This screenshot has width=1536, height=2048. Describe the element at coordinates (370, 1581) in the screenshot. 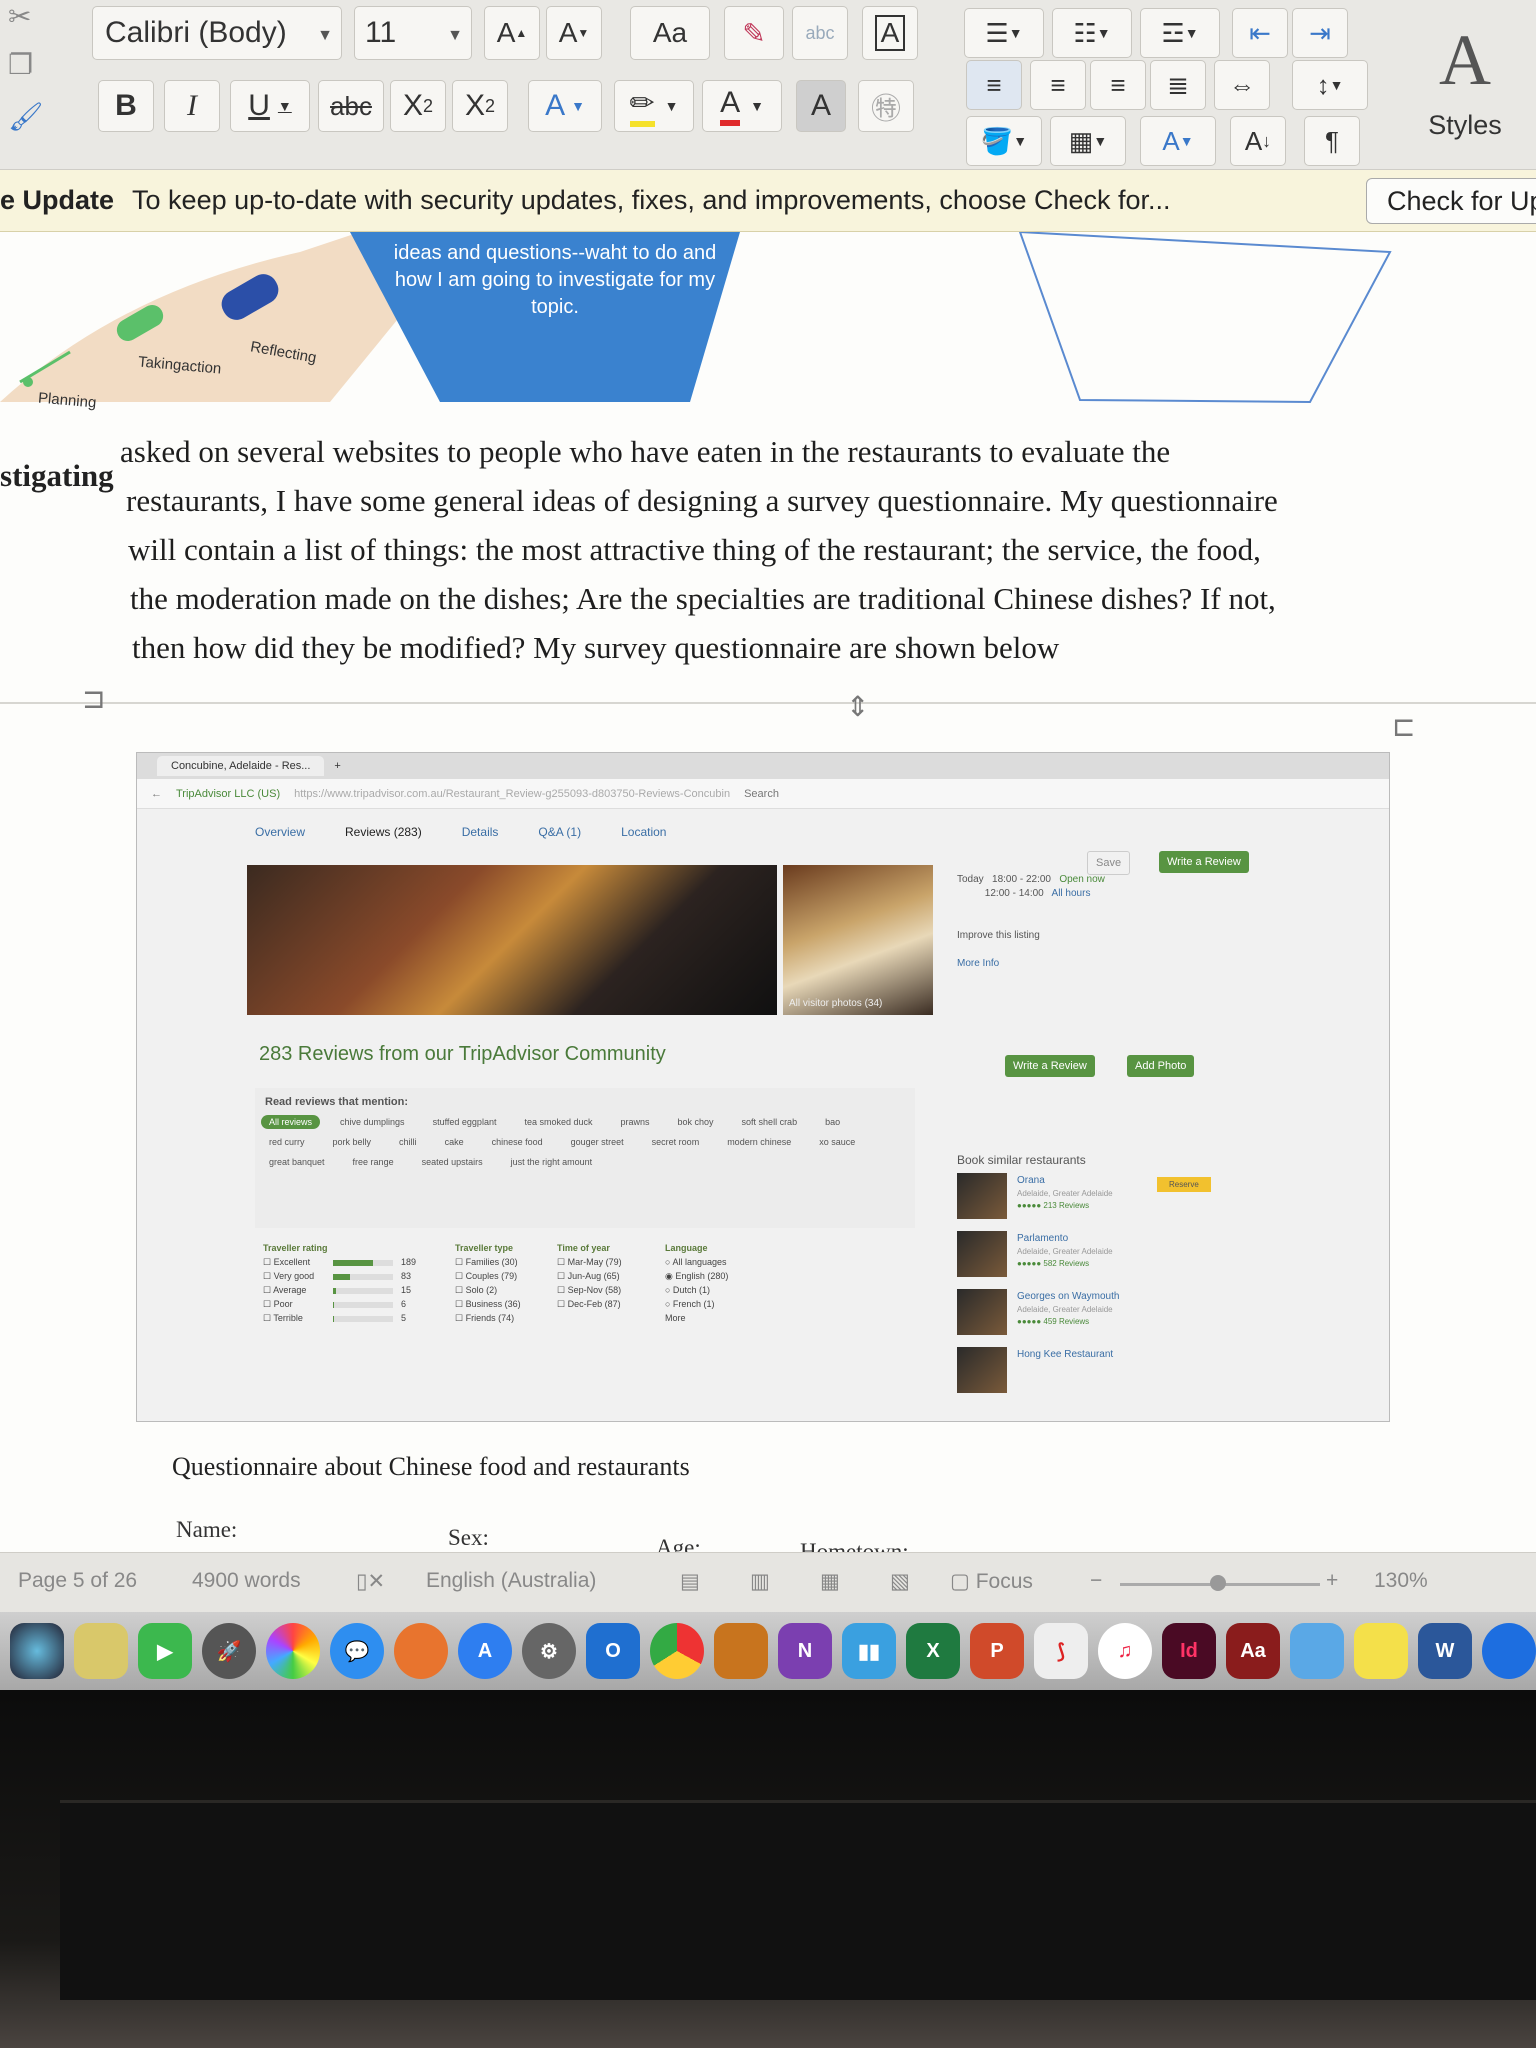

I see `proofing-icon: ▯✕` at that location.